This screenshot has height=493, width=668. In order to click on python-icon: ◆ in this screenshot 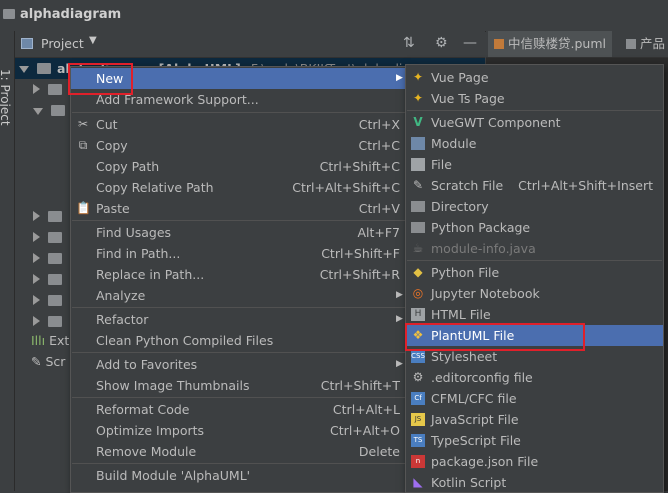, I will do `click(418, 272)`.